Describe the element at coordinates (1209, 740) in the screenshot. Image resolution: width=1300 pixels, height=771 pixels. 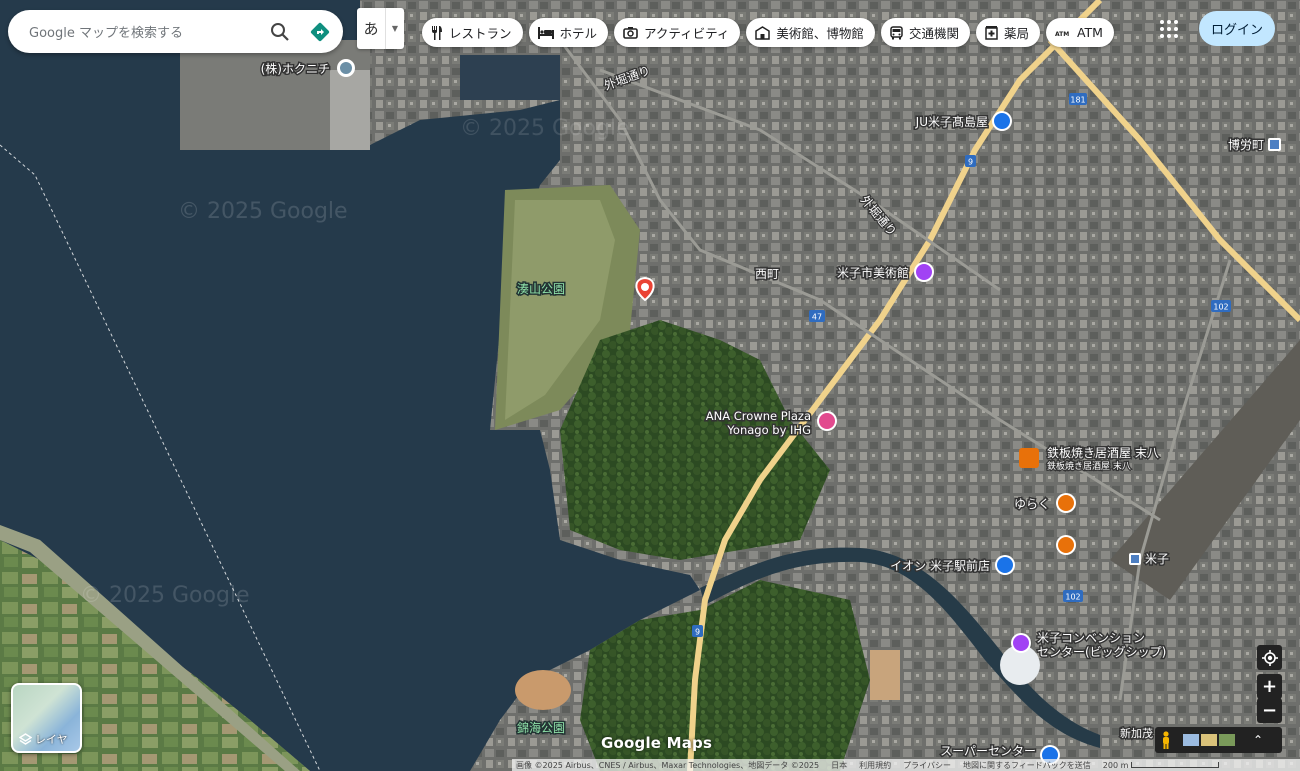
I see `imagery-thumbnails` at that location.